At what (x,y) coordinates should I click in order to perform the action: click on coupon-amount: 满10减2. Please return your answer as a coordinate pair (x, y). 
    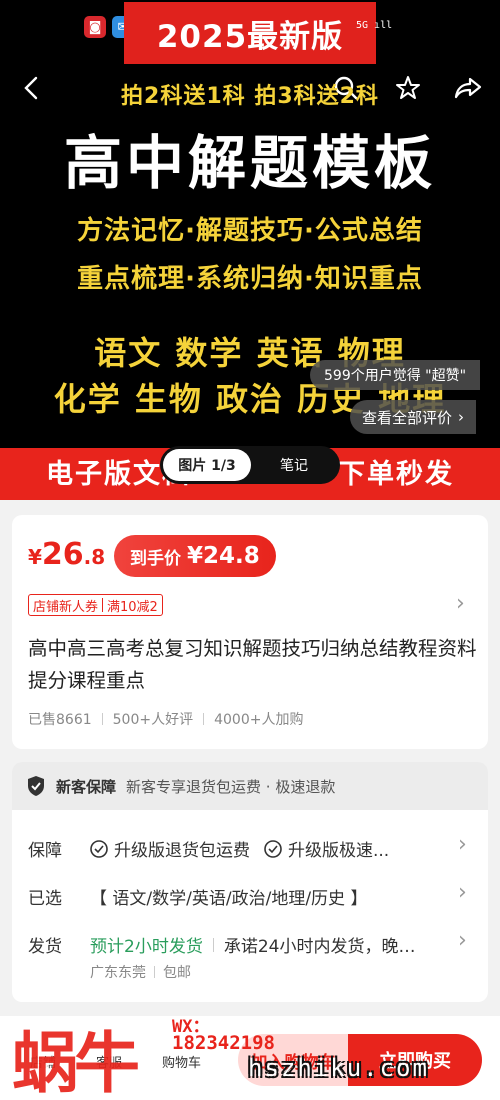
    Looking at the image, I should click on (132, 607).